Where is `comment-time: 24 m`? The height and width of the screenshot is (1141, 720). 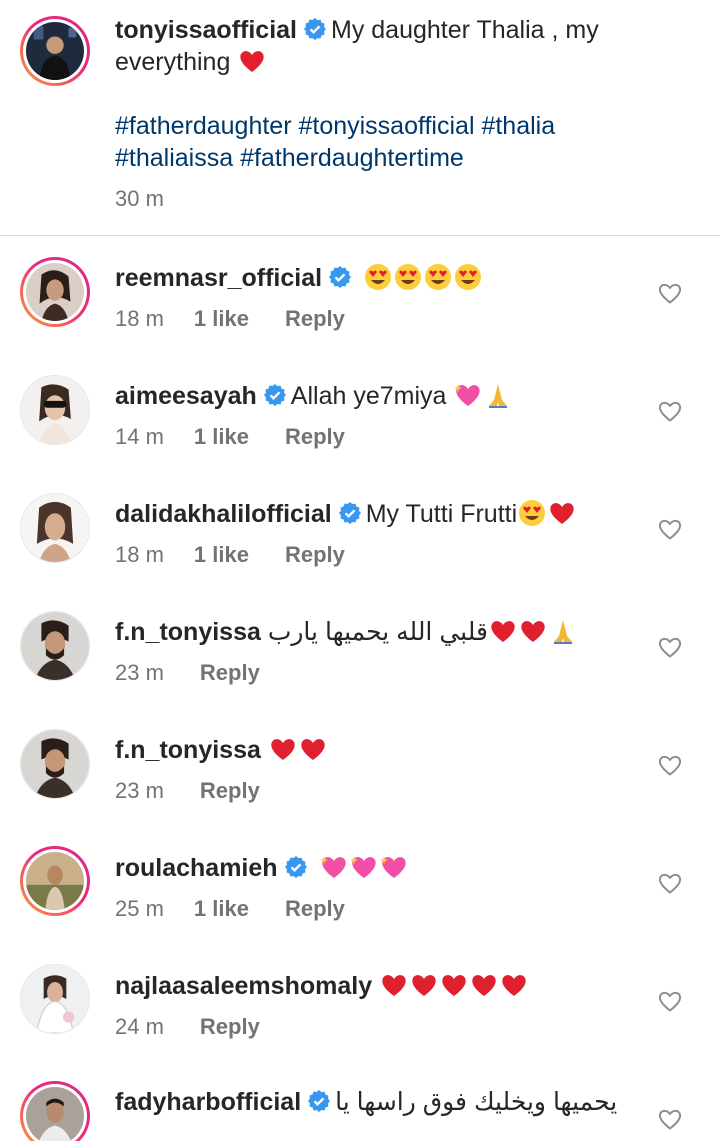
comment-time: 24 m is located at coordinates (139, 1026).